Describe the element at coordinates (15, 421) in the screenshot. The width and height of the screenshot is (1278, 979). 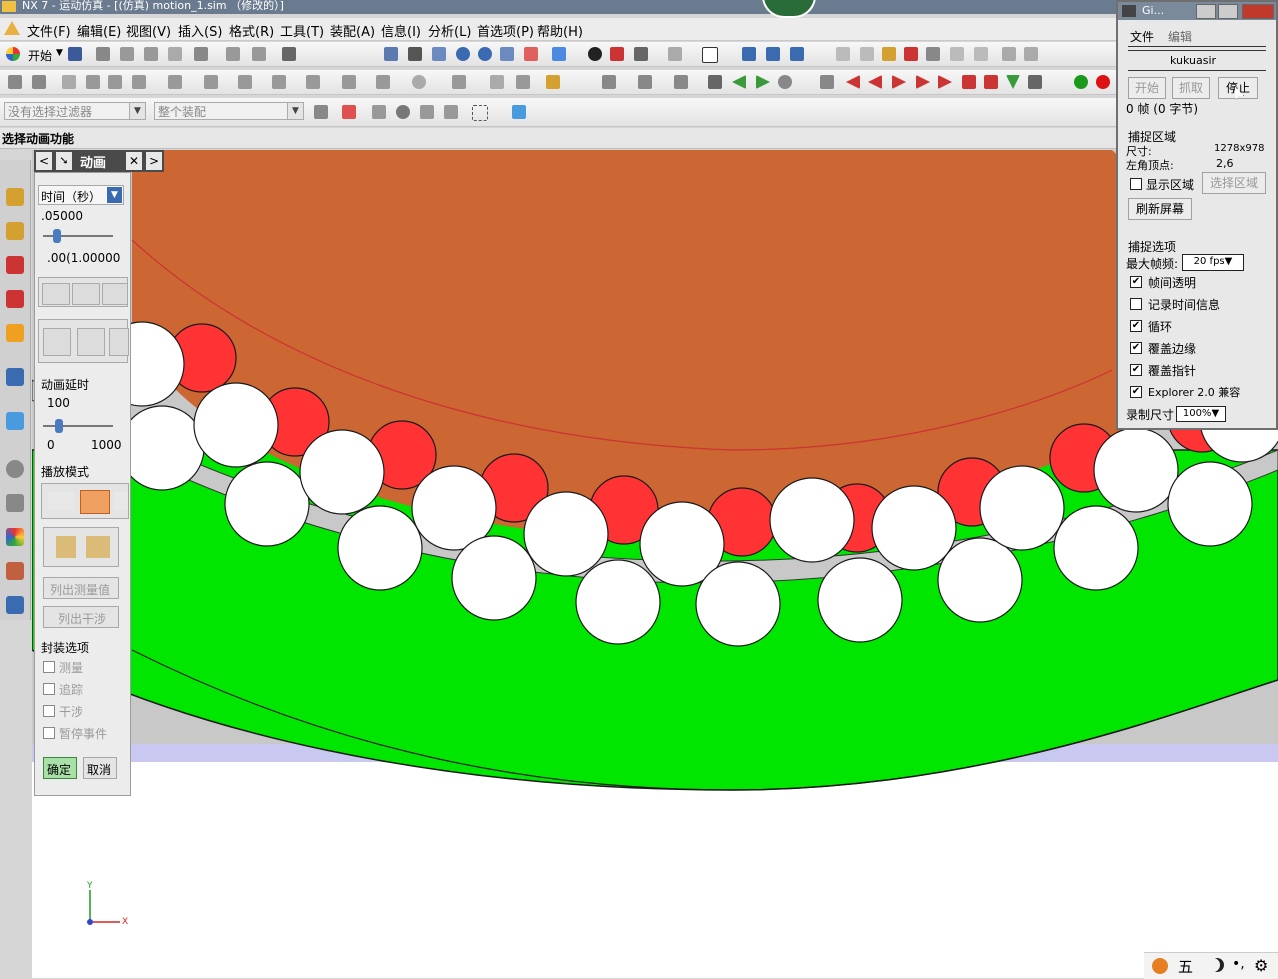
I see `web-browser-icon` at that location.